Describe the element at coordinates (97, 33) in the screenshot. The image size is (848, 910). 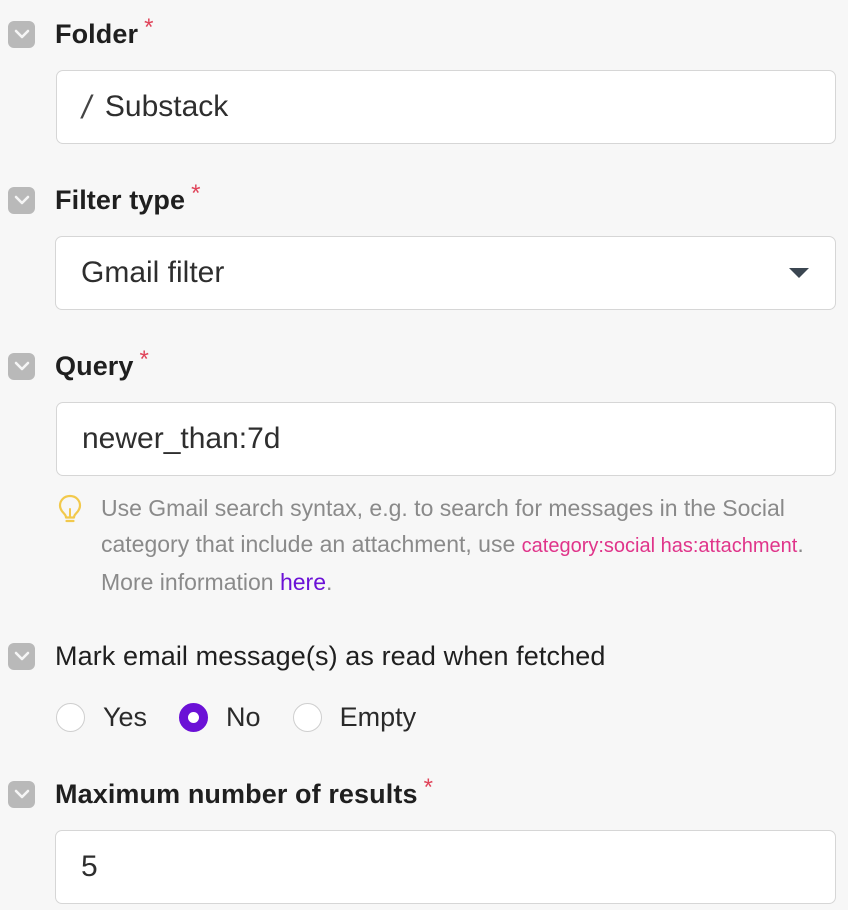
I see `folder-label: Folder` at that location.